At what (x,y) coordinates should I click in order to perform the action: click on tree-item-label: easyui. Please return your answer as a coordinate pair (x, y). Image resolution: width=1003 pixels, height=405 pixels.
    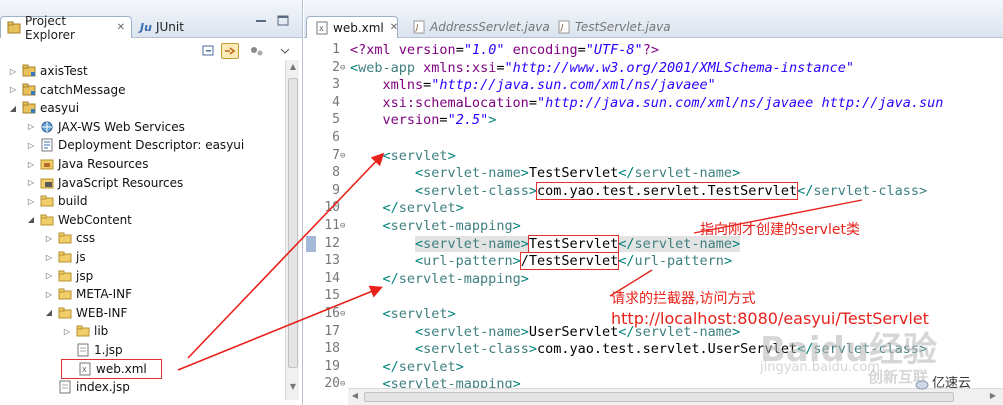
    Looking at the image, I should click on (60, 108).